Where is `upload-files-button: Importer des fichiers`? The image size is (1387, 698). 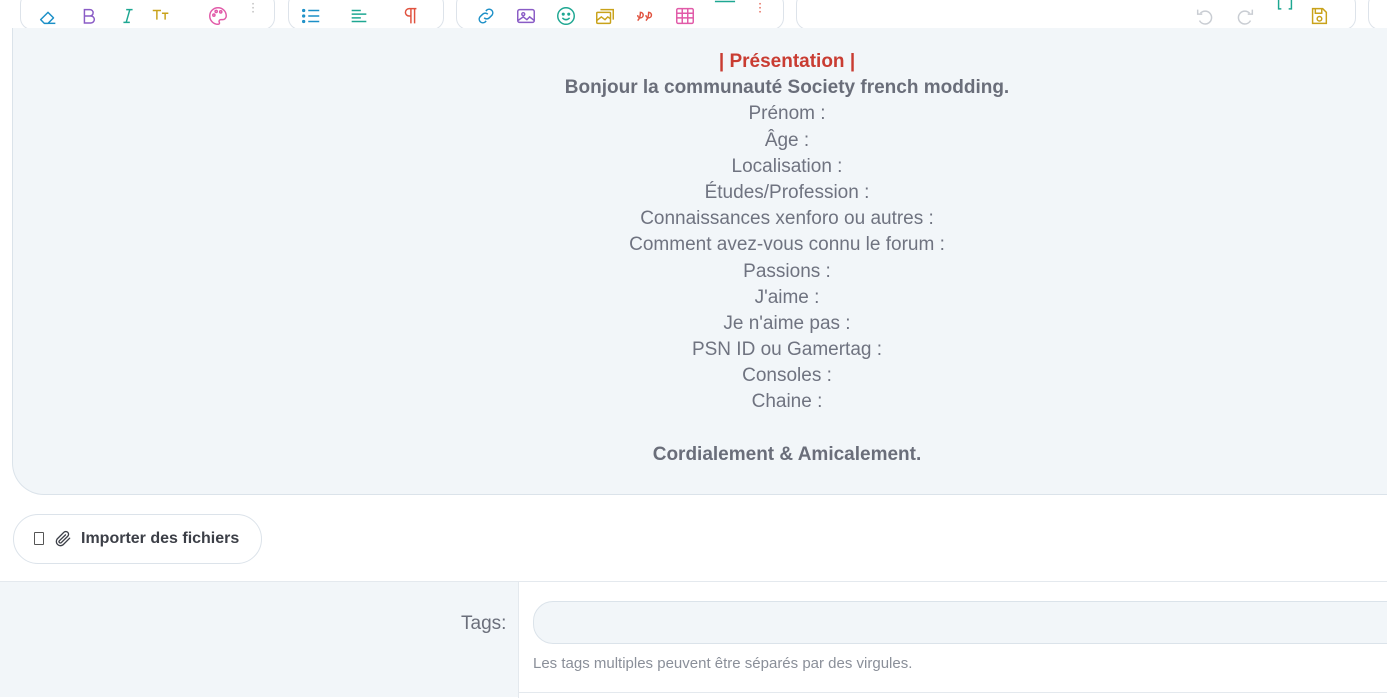 upload-files-button: Importer des fichiers is located at coordinates (137, 539).